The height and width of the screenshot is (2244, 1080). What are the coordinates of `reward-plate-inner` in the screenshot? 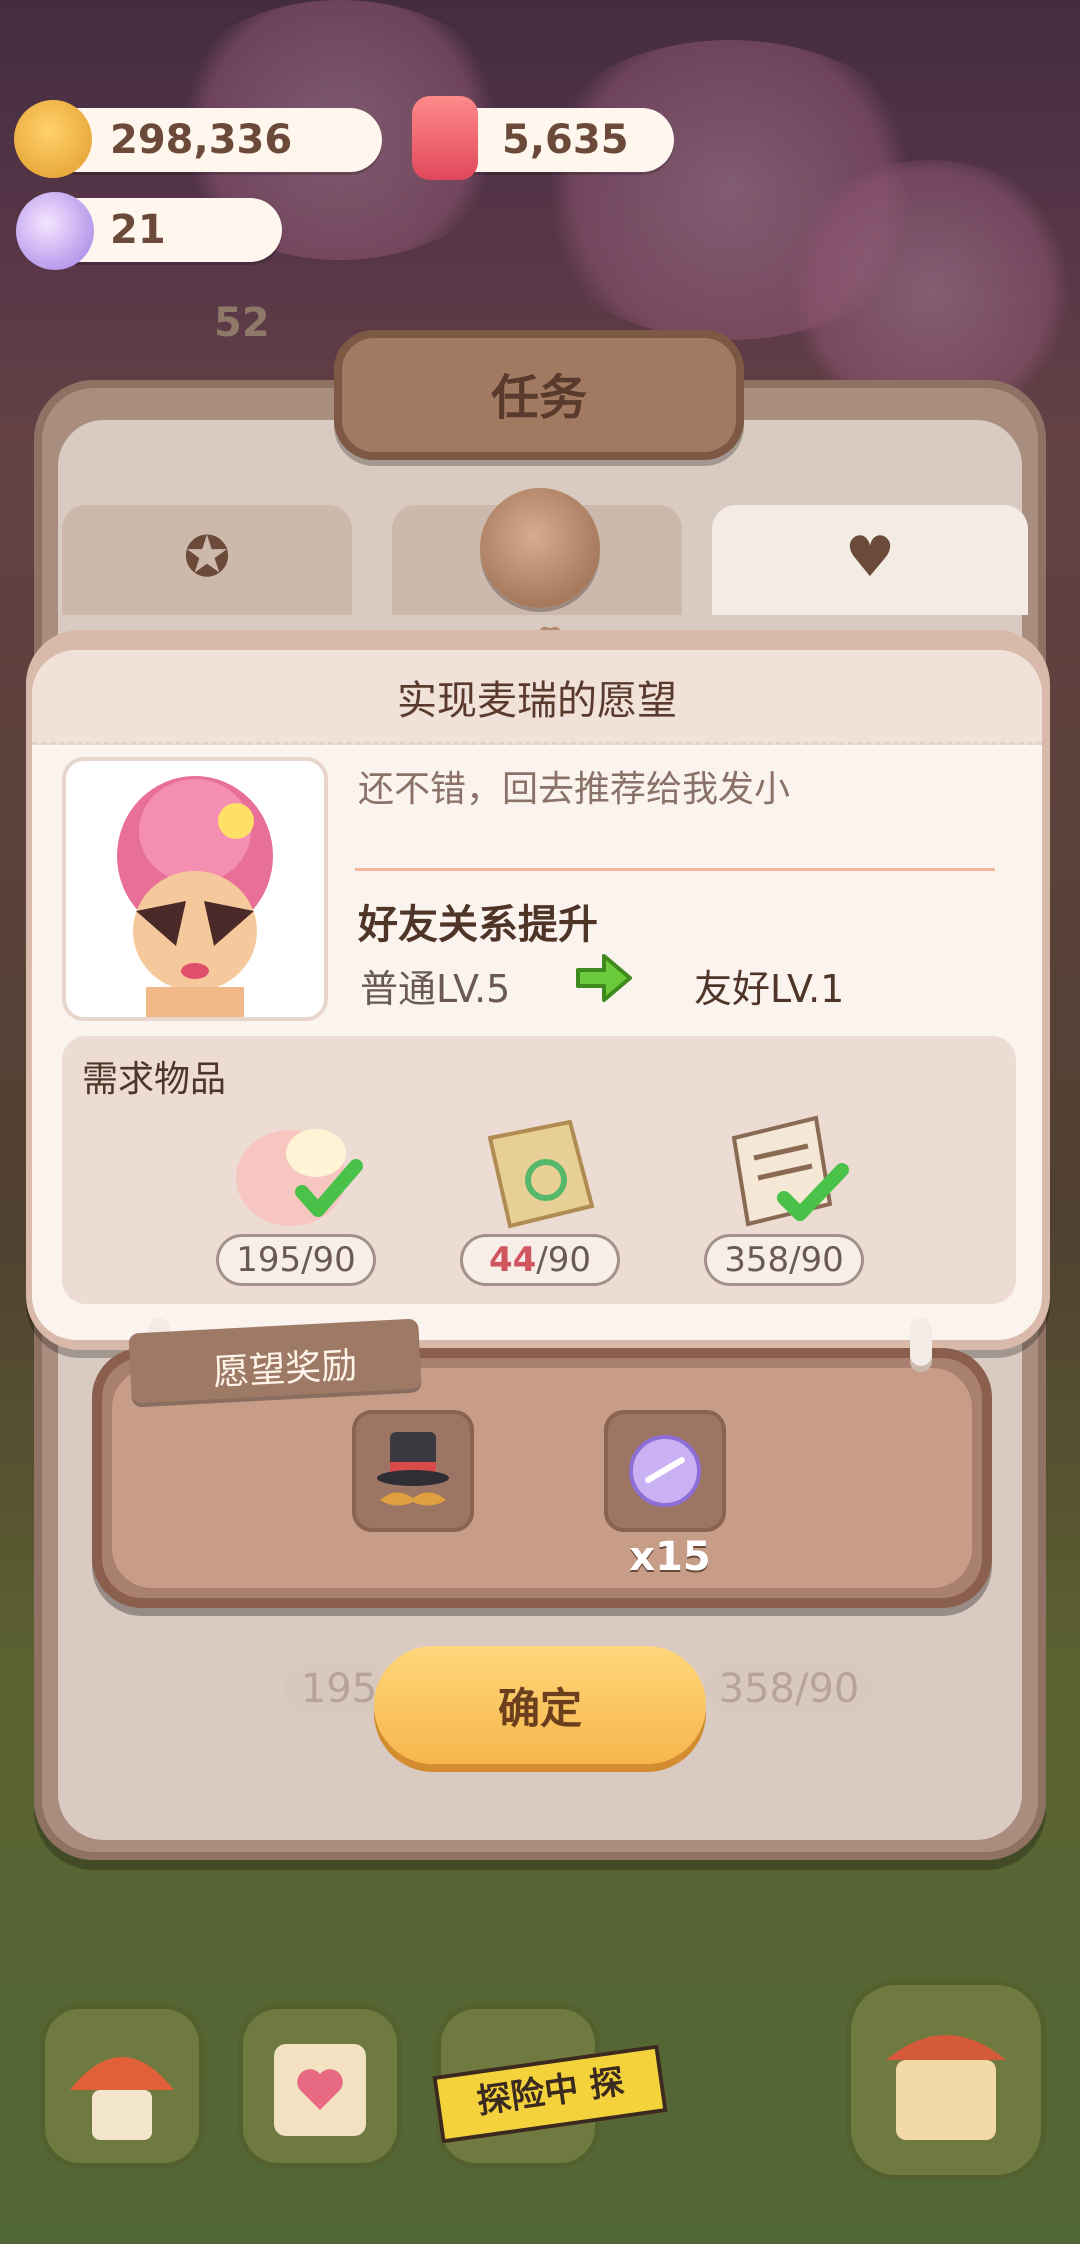 It's located at (542, 1478).